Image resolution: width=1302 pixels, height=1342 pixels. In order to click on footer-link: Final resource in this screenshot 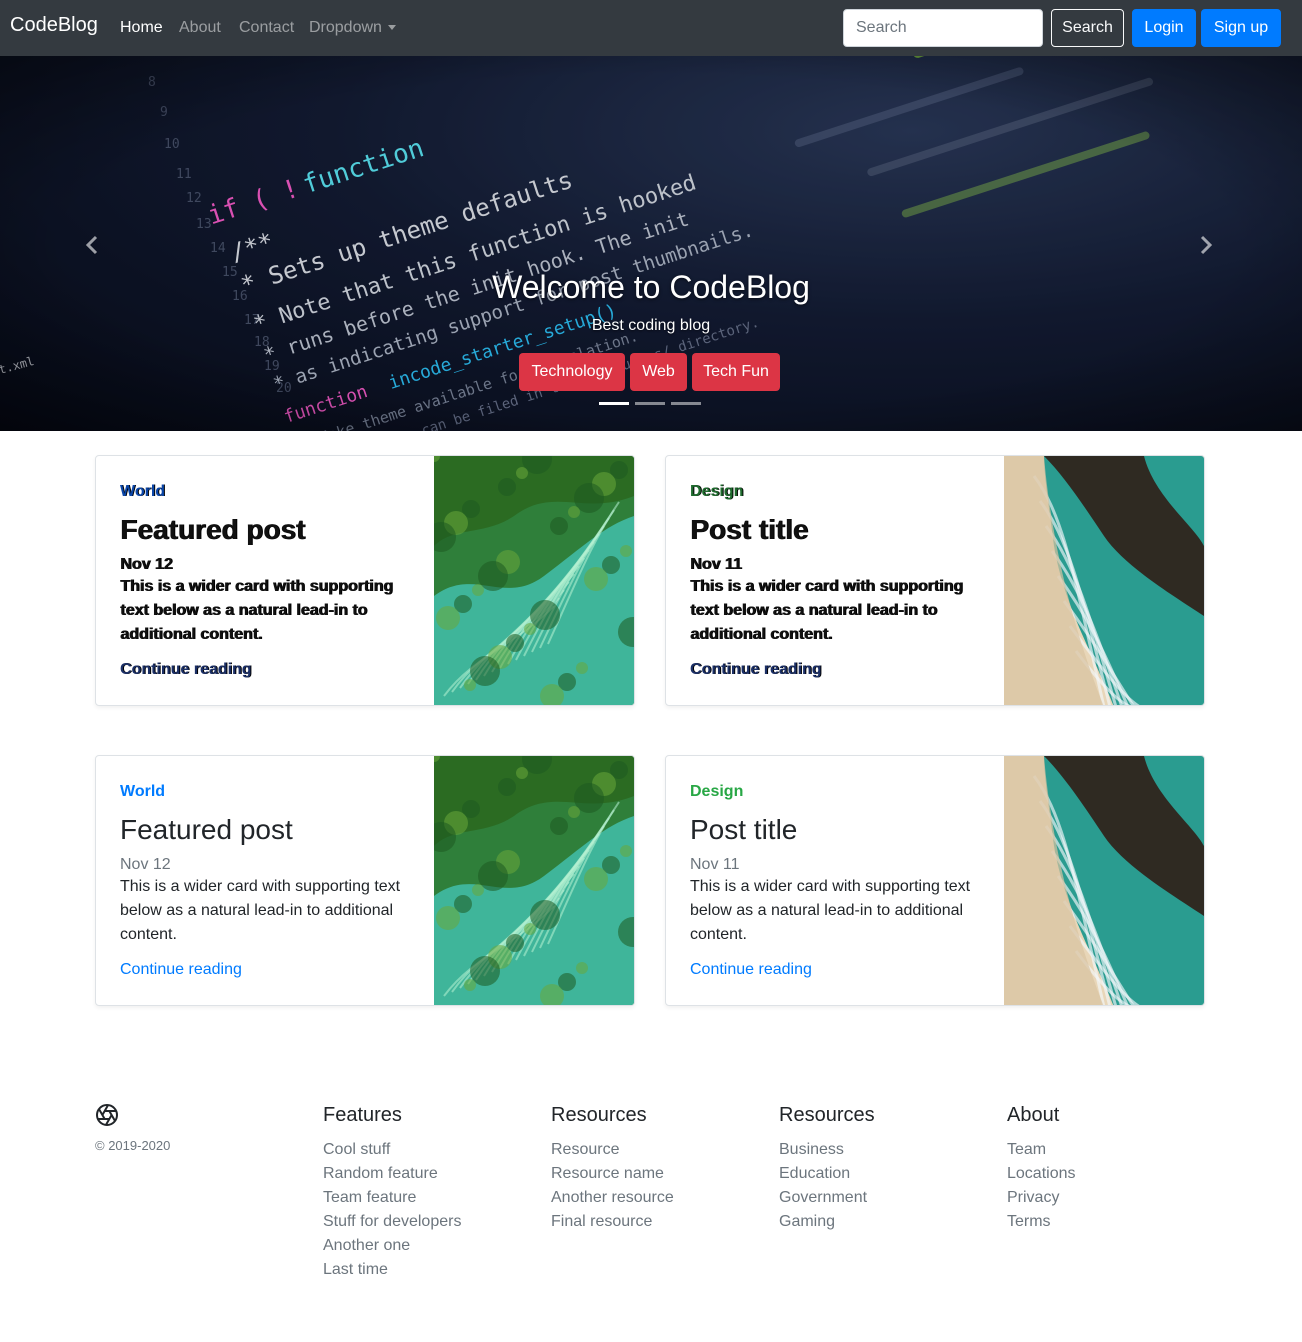, I will do `click(612, 1222)`.